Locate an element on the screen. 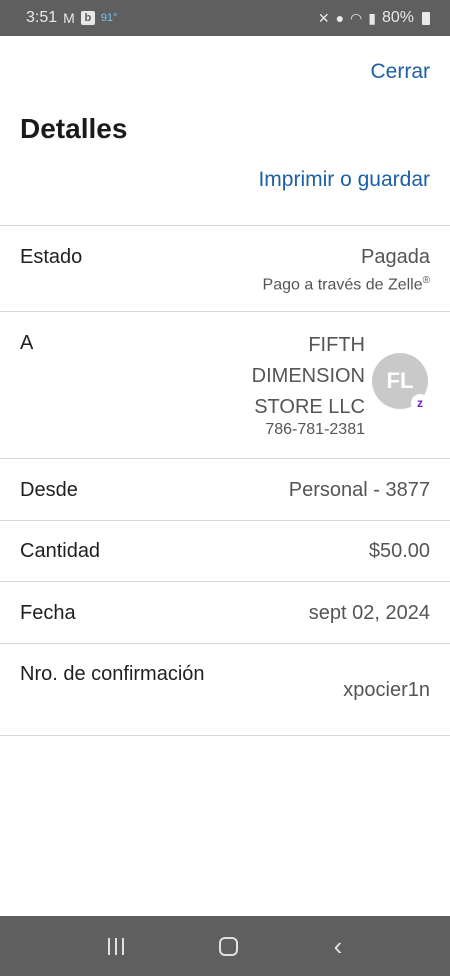 The height and width of the screenshot is (976, 450). recipient-name: FIFTH DIMENSION STORE LLC is located at coordinates (308, 376).